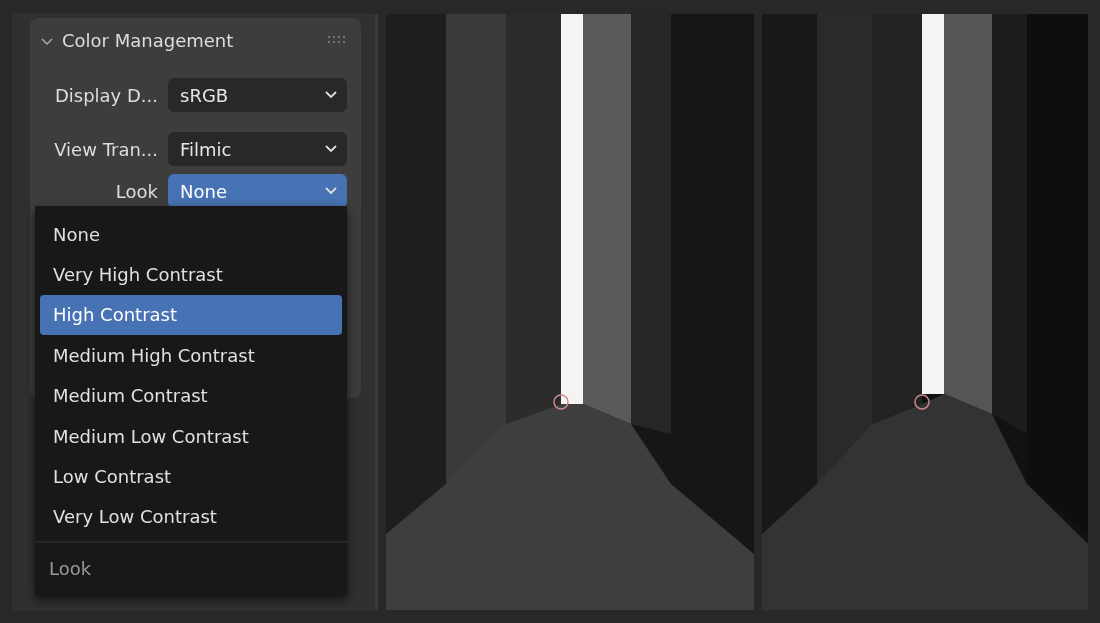 The image size is (1100, 623). Describe the element at coordinates (191, 436) in the screenshot. I see `menu-item: Medium Low Contrast` at that location.